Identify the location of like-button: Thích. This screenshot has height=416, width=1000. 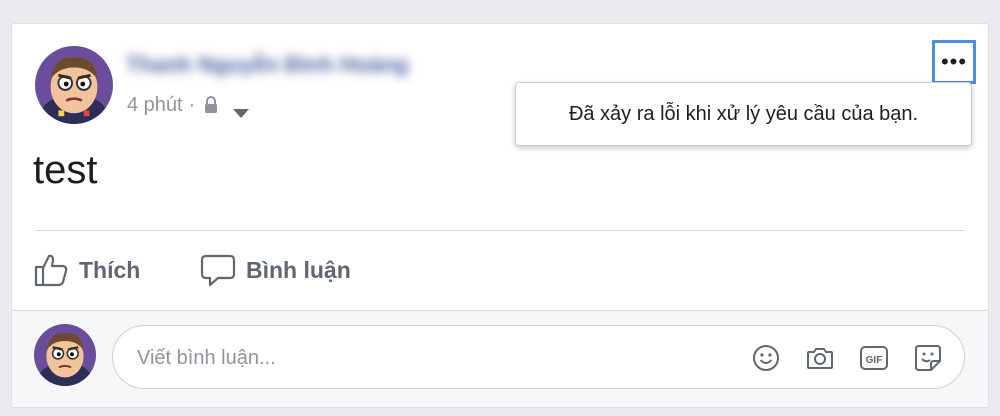
(86, 270).